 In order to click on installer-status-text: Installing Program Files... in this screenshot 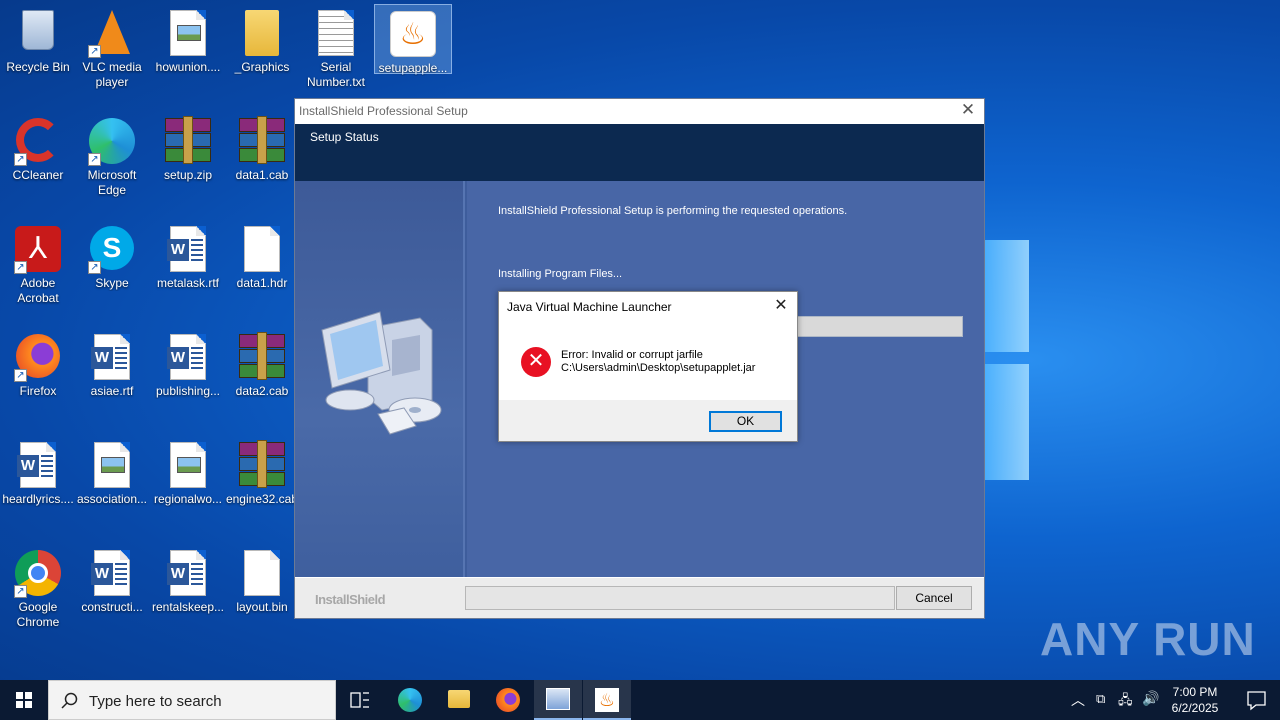, I will do `click(560, 274)`.